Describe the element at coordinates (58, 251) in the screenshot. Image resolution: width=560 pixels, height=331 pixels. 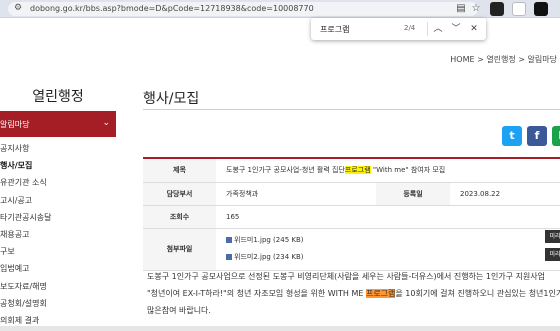
I see `sidebar-item-gazette: 구보` at that location.